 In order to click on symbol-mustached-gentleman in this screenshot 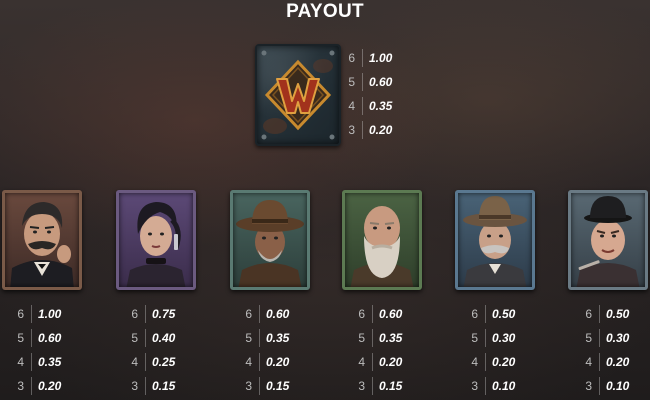, I will do `click(42, 240)`.